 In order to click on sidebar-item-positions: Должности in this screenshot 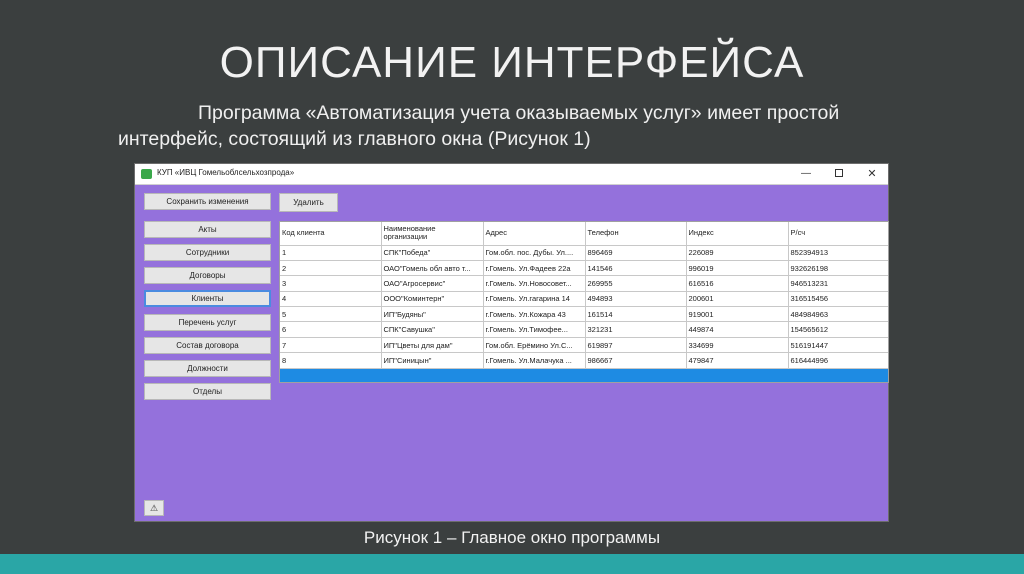, I will do `click(207, 368)`.